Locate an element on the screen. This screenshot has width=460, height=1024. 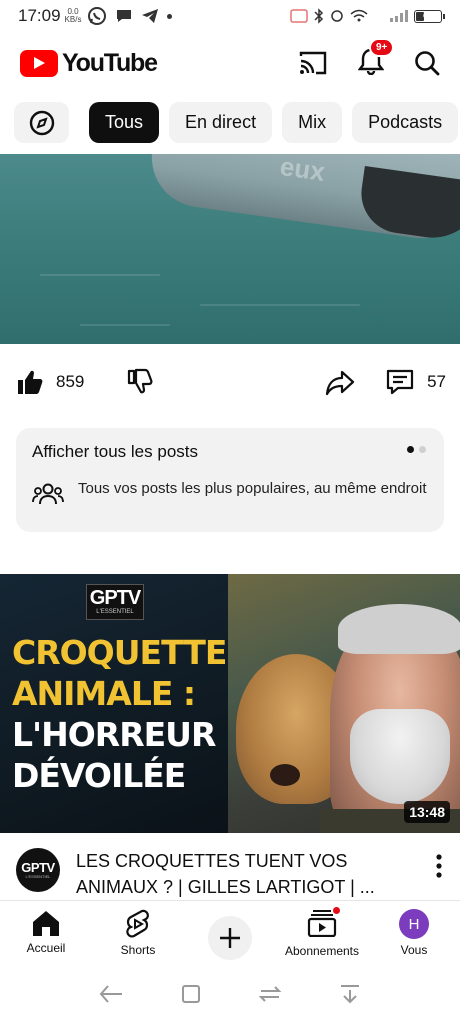
headline-line-2: ANIMALE : is located at coordinates (104, 693).